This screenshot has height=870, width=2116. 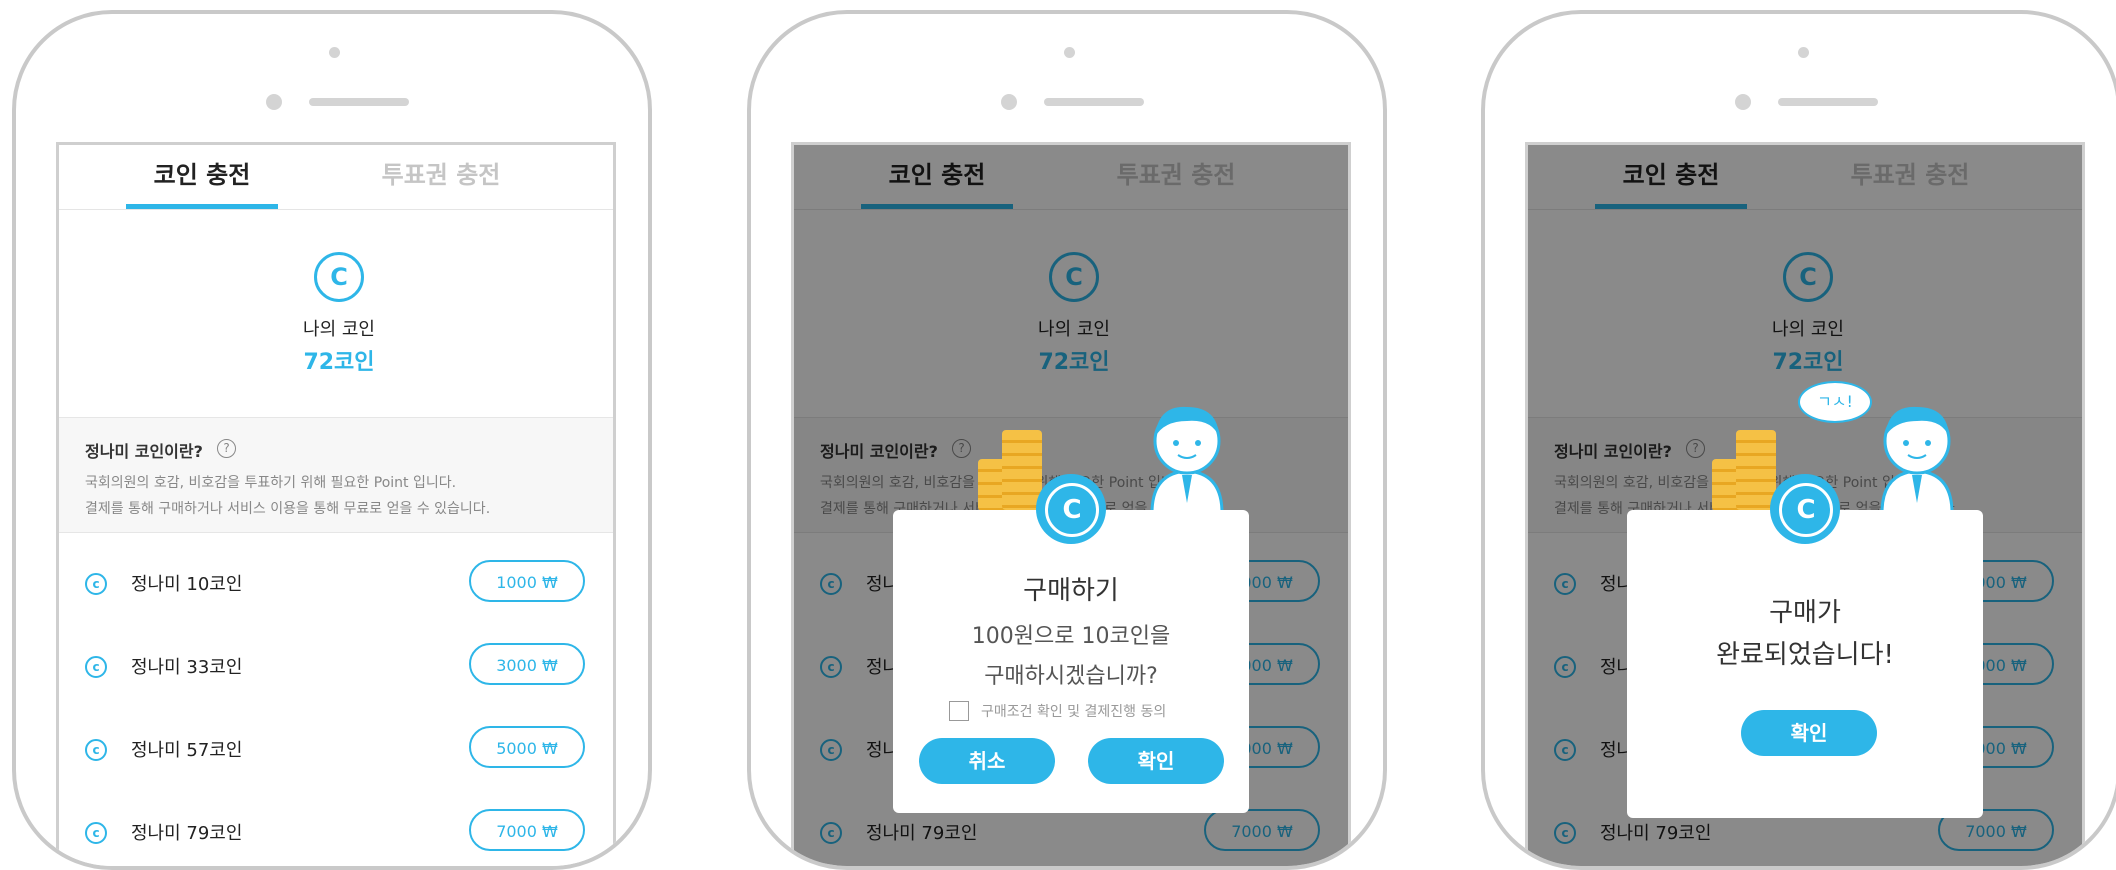 I want to click on dialog-message-2: 구매하시겠습니까?, so click(x=1071, y=676).